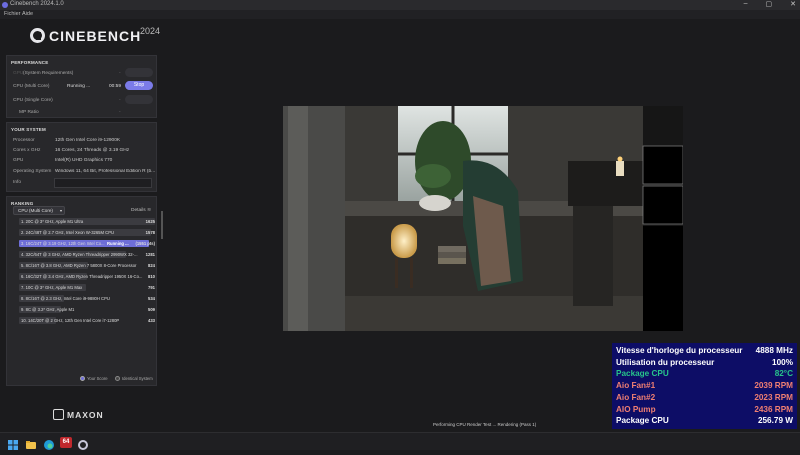 Image resolution: width=800 pixels, height=455 pixels. Describe the element at coordinates (31, 443) in the screenshot. I see `file-explorer-icon` at that location.